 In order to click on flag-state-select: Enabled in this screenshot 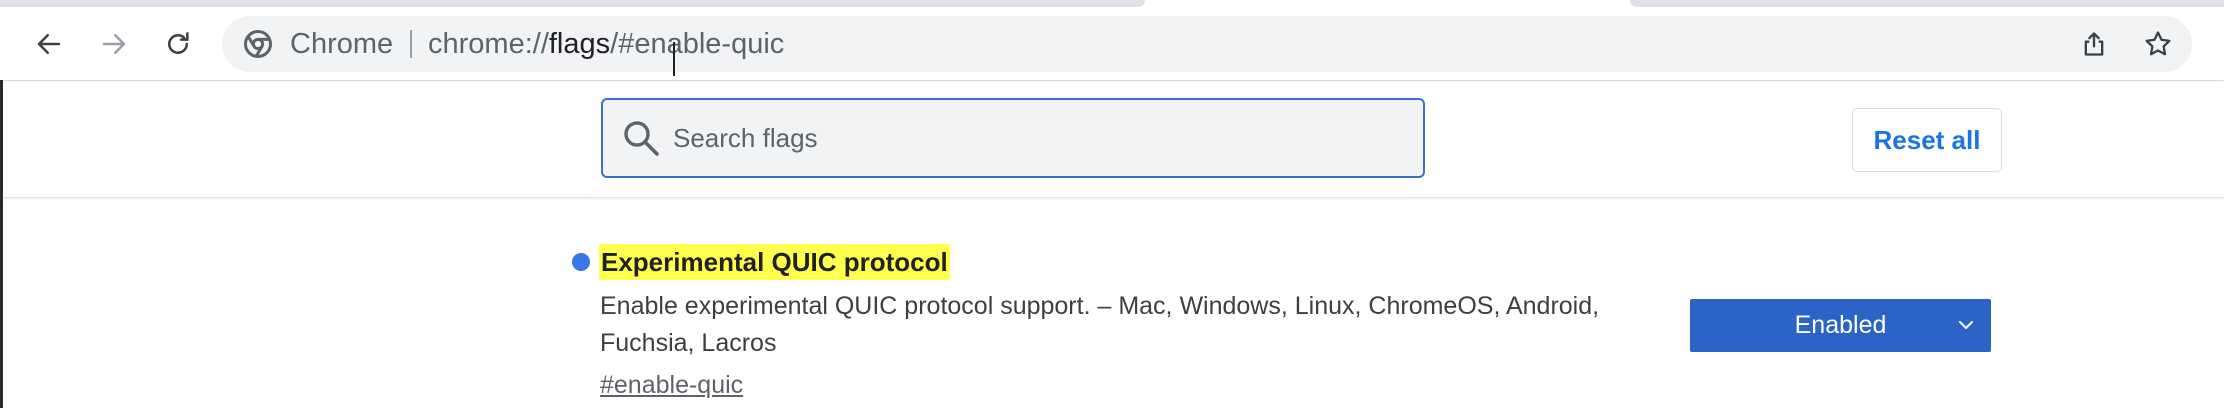, I will do `click(1840, 325)`.